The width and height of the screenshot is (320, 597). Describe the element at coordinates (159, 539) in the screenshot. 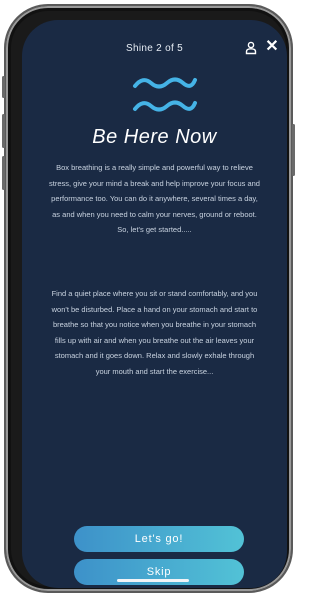

I see `lets-go-button: Let's go!` at that location.